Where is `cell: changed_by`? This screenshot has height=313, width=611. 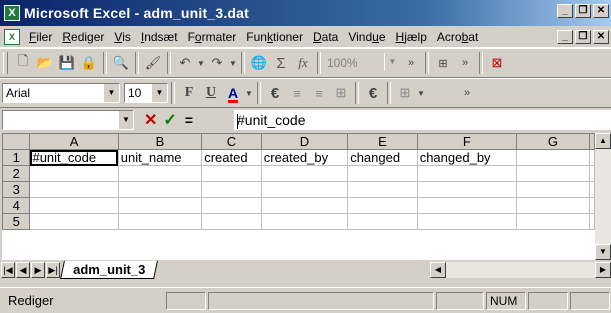 cell: changed_by is located at coordinates (466, 157).